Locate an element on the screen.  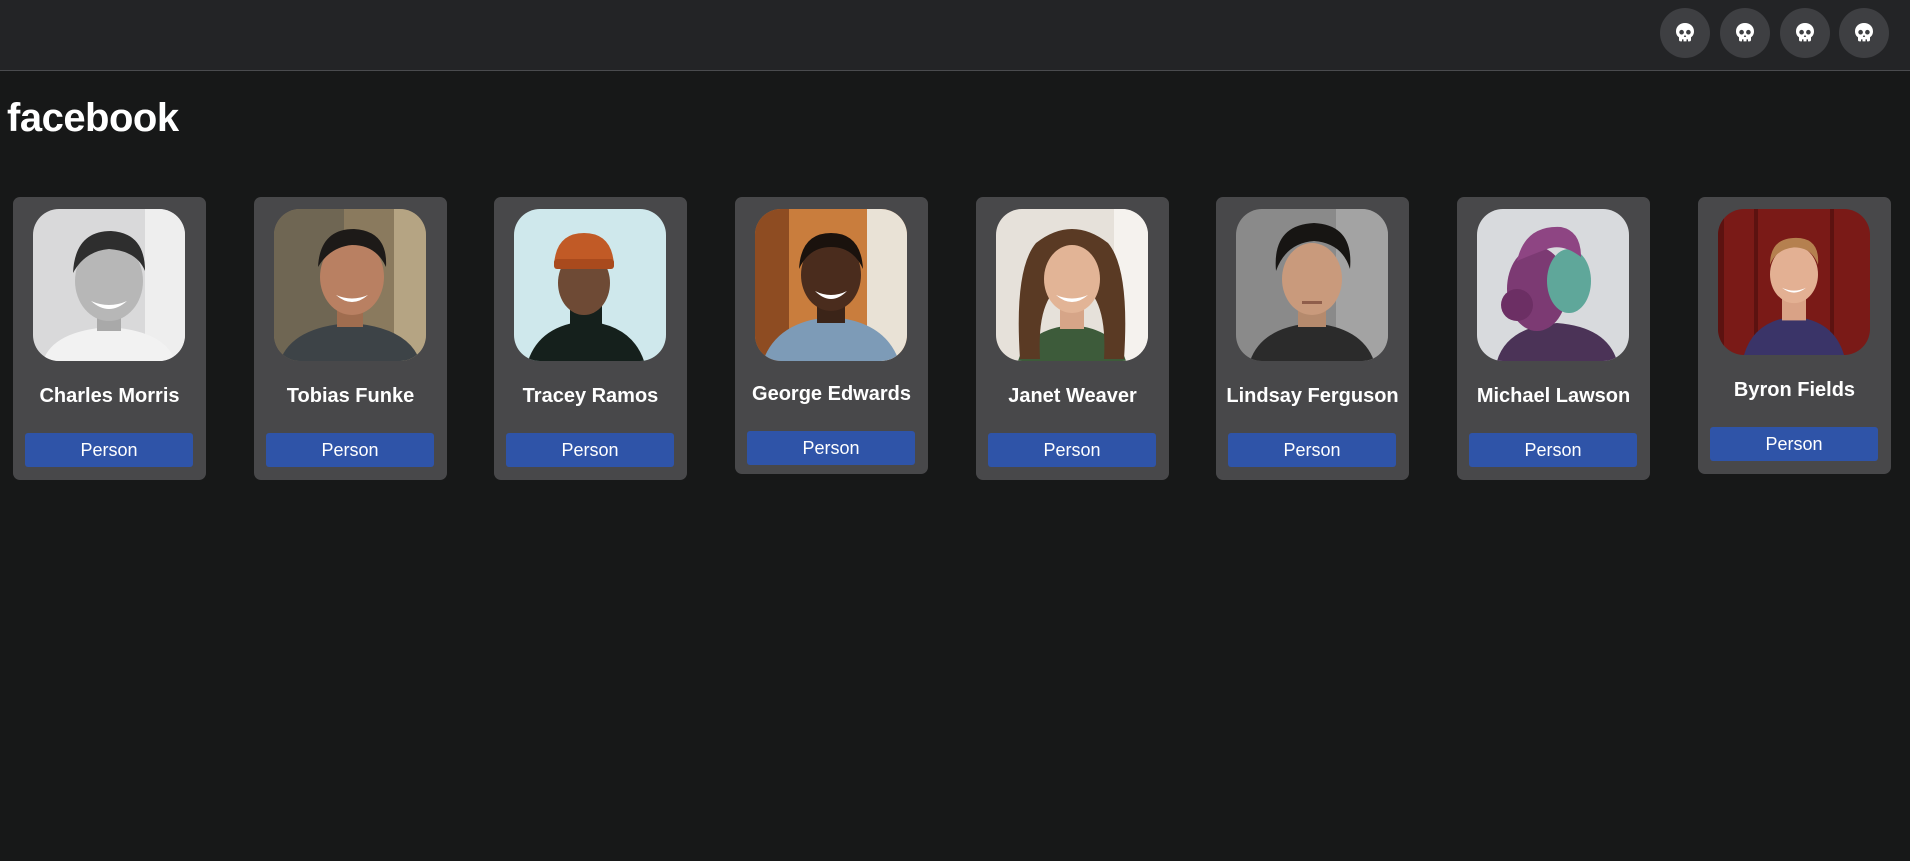
person-card: Charles Morris Person is located at coordinates (109, 338).